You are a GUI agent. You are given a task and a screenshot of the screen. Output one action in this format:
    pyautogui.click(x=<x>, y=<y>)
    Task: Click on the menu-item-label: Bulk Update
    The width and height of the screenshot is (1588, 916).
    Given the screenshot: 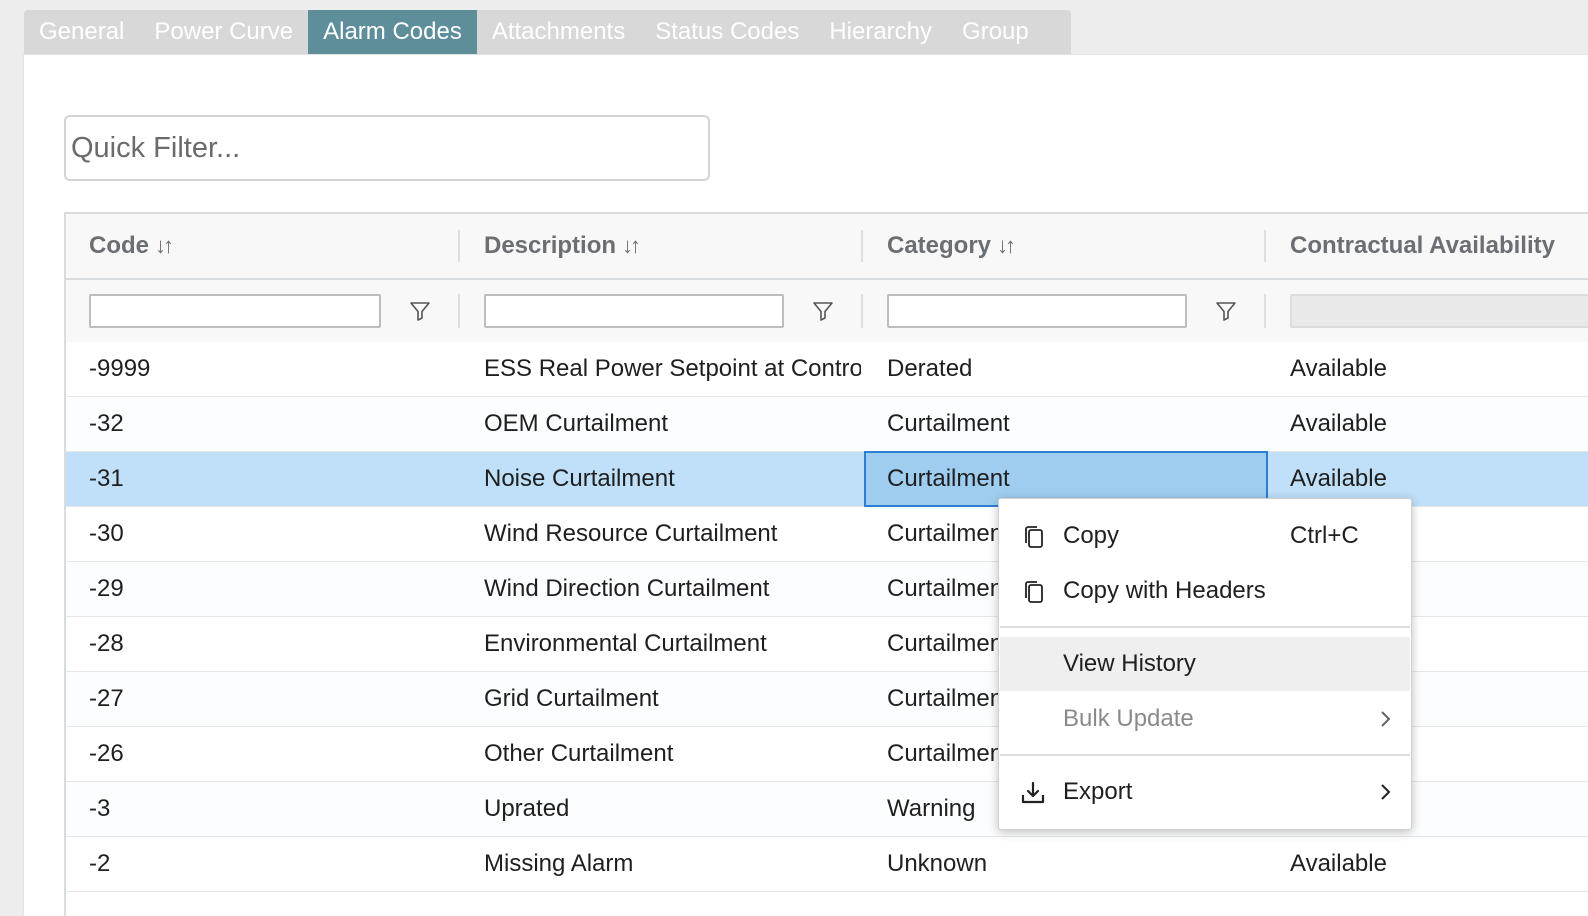 What is the action you would take?
    pyautogui.click(x=1128, y=718)
    